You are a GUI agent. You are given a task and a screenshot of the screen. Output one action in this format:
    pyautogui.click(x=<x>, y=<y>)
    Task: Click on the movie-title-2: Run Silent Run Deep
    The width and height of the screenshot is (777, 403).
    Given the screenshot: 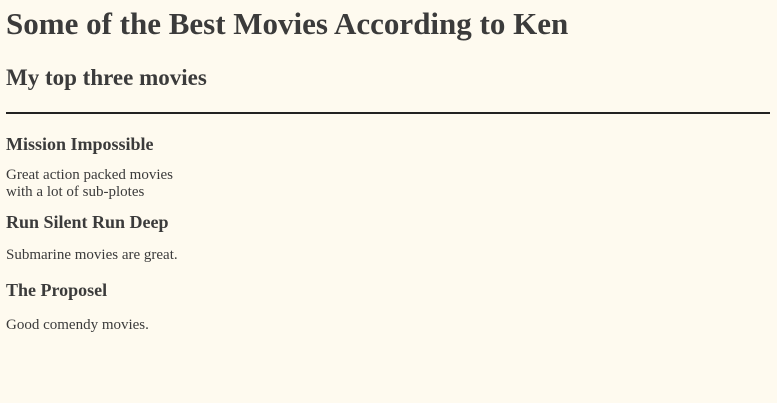 What is the action you would take?
    pyautogui.click(x=87, y=222)
    